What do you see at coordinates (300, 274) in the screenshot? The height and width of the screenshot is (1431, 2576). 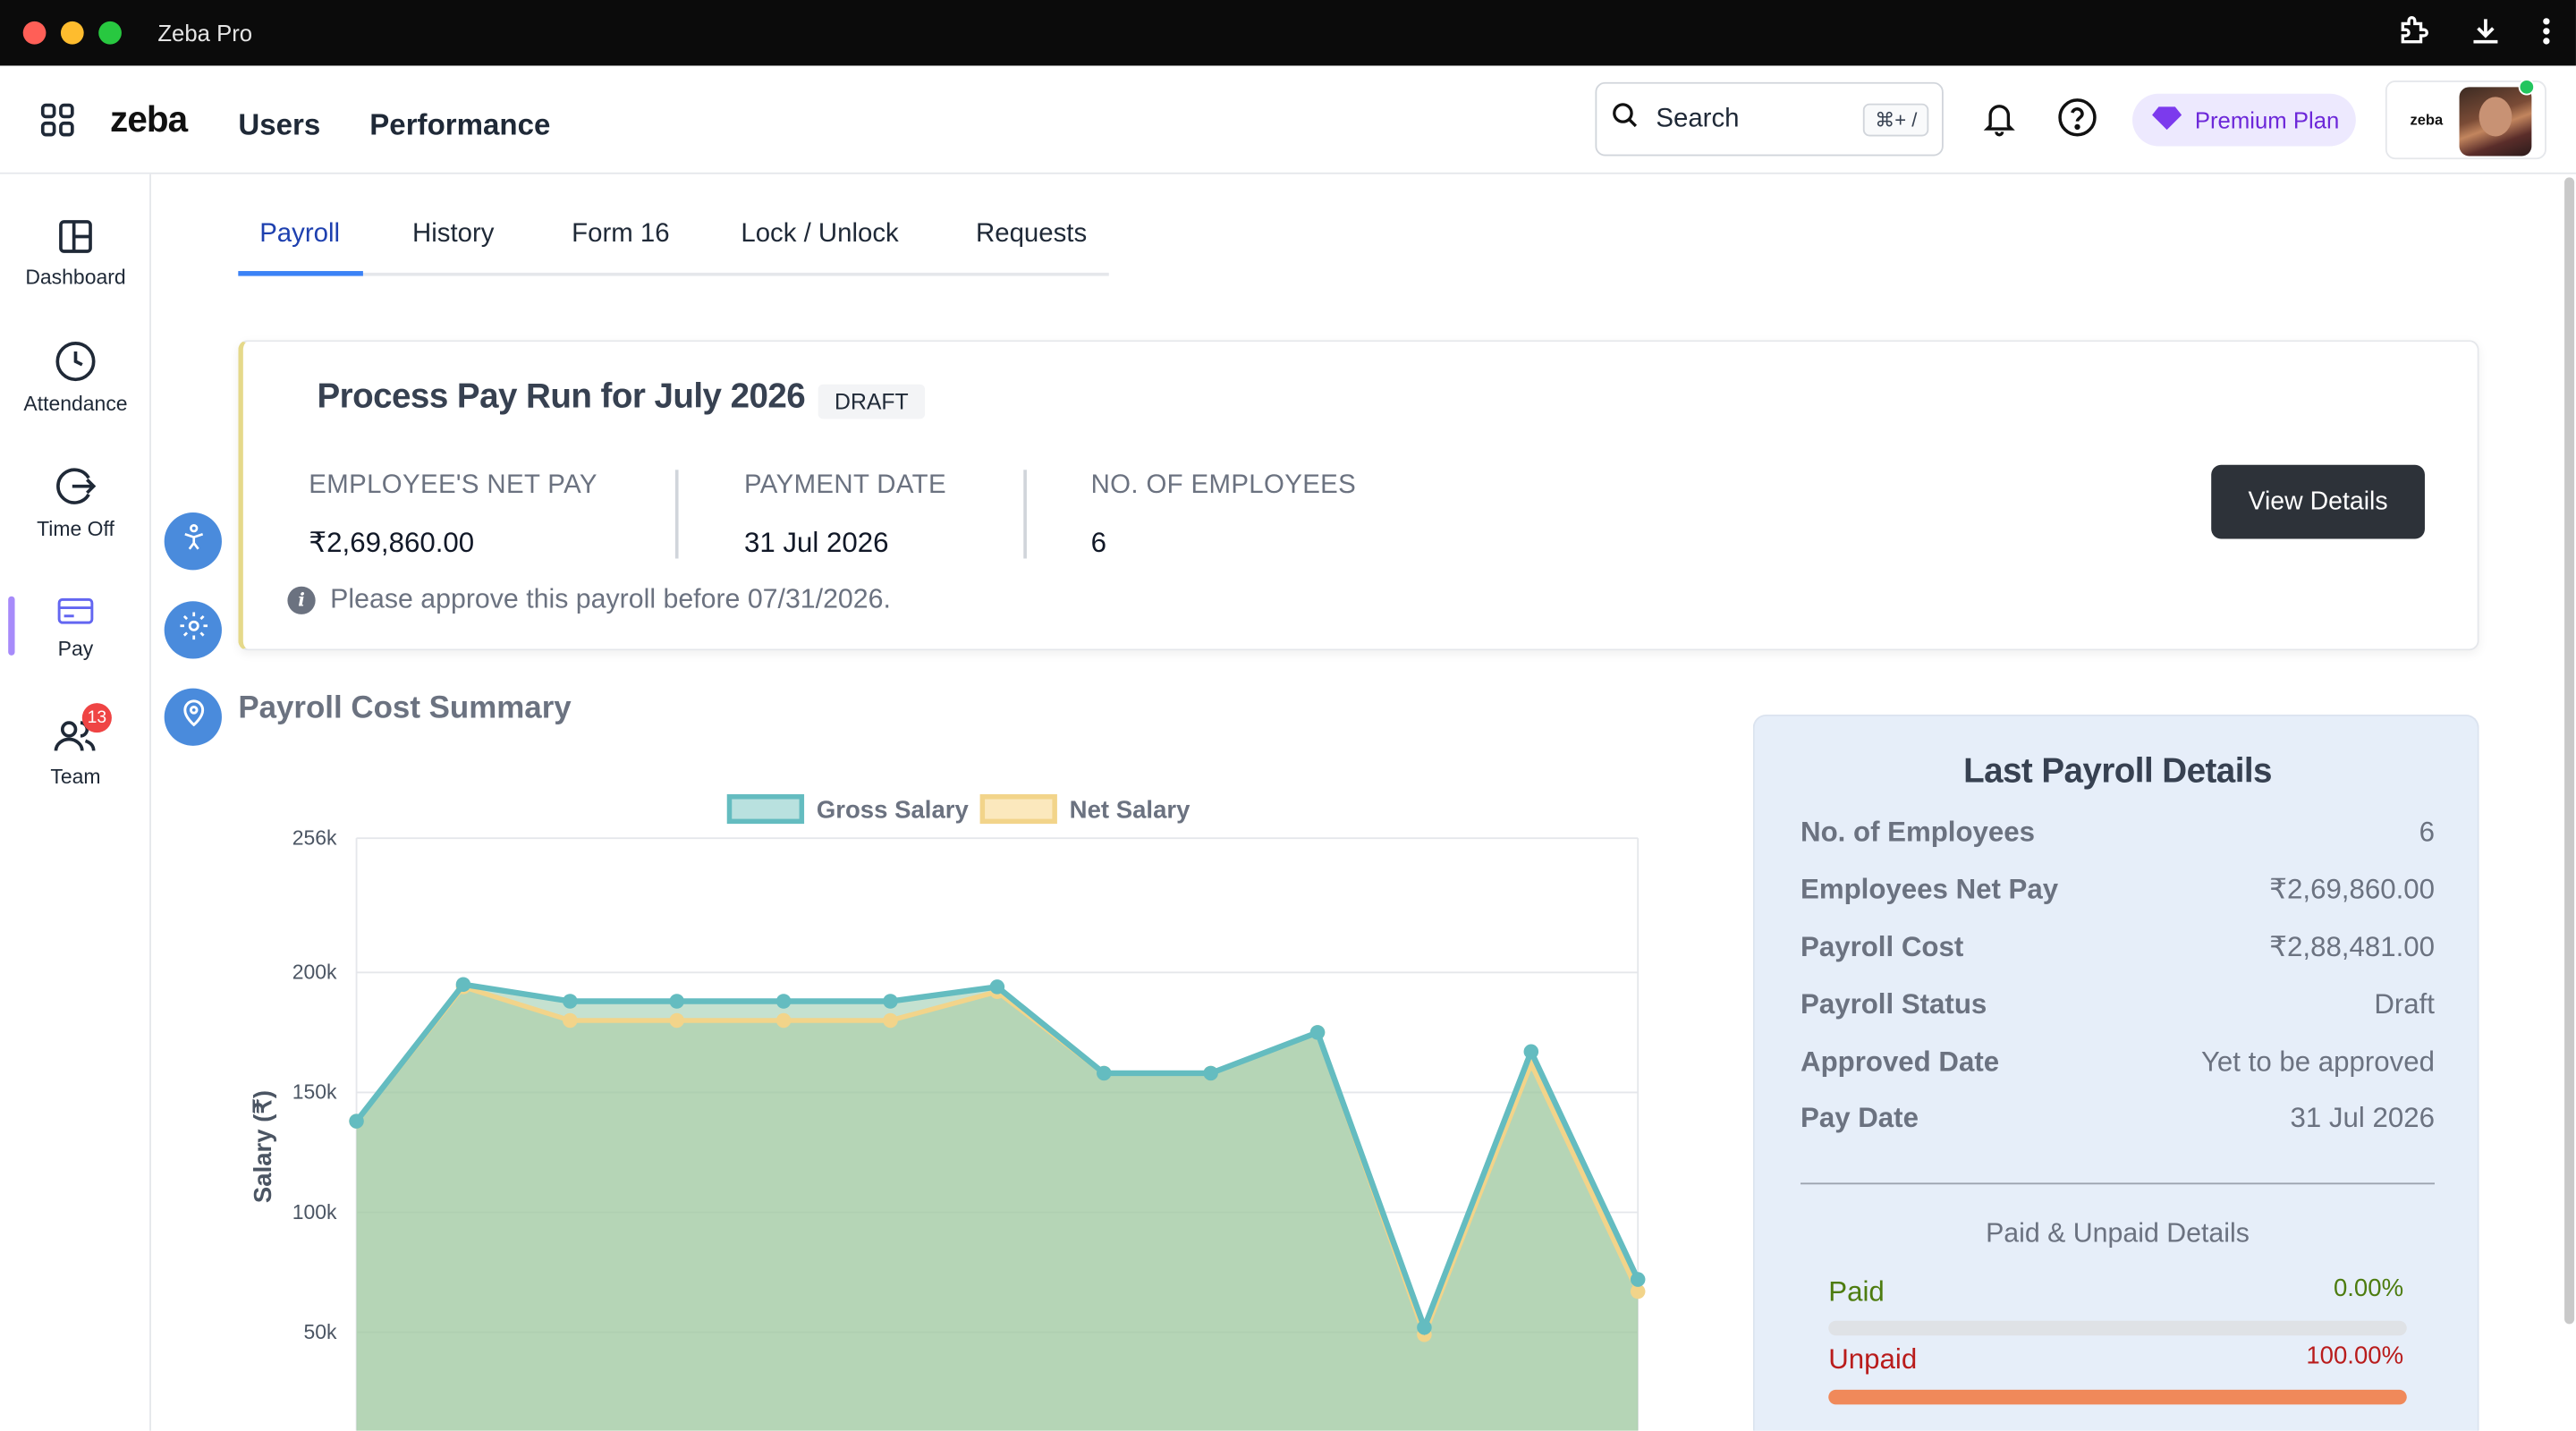 I see `active-tab-indicator` at bounding box center [300, 274].